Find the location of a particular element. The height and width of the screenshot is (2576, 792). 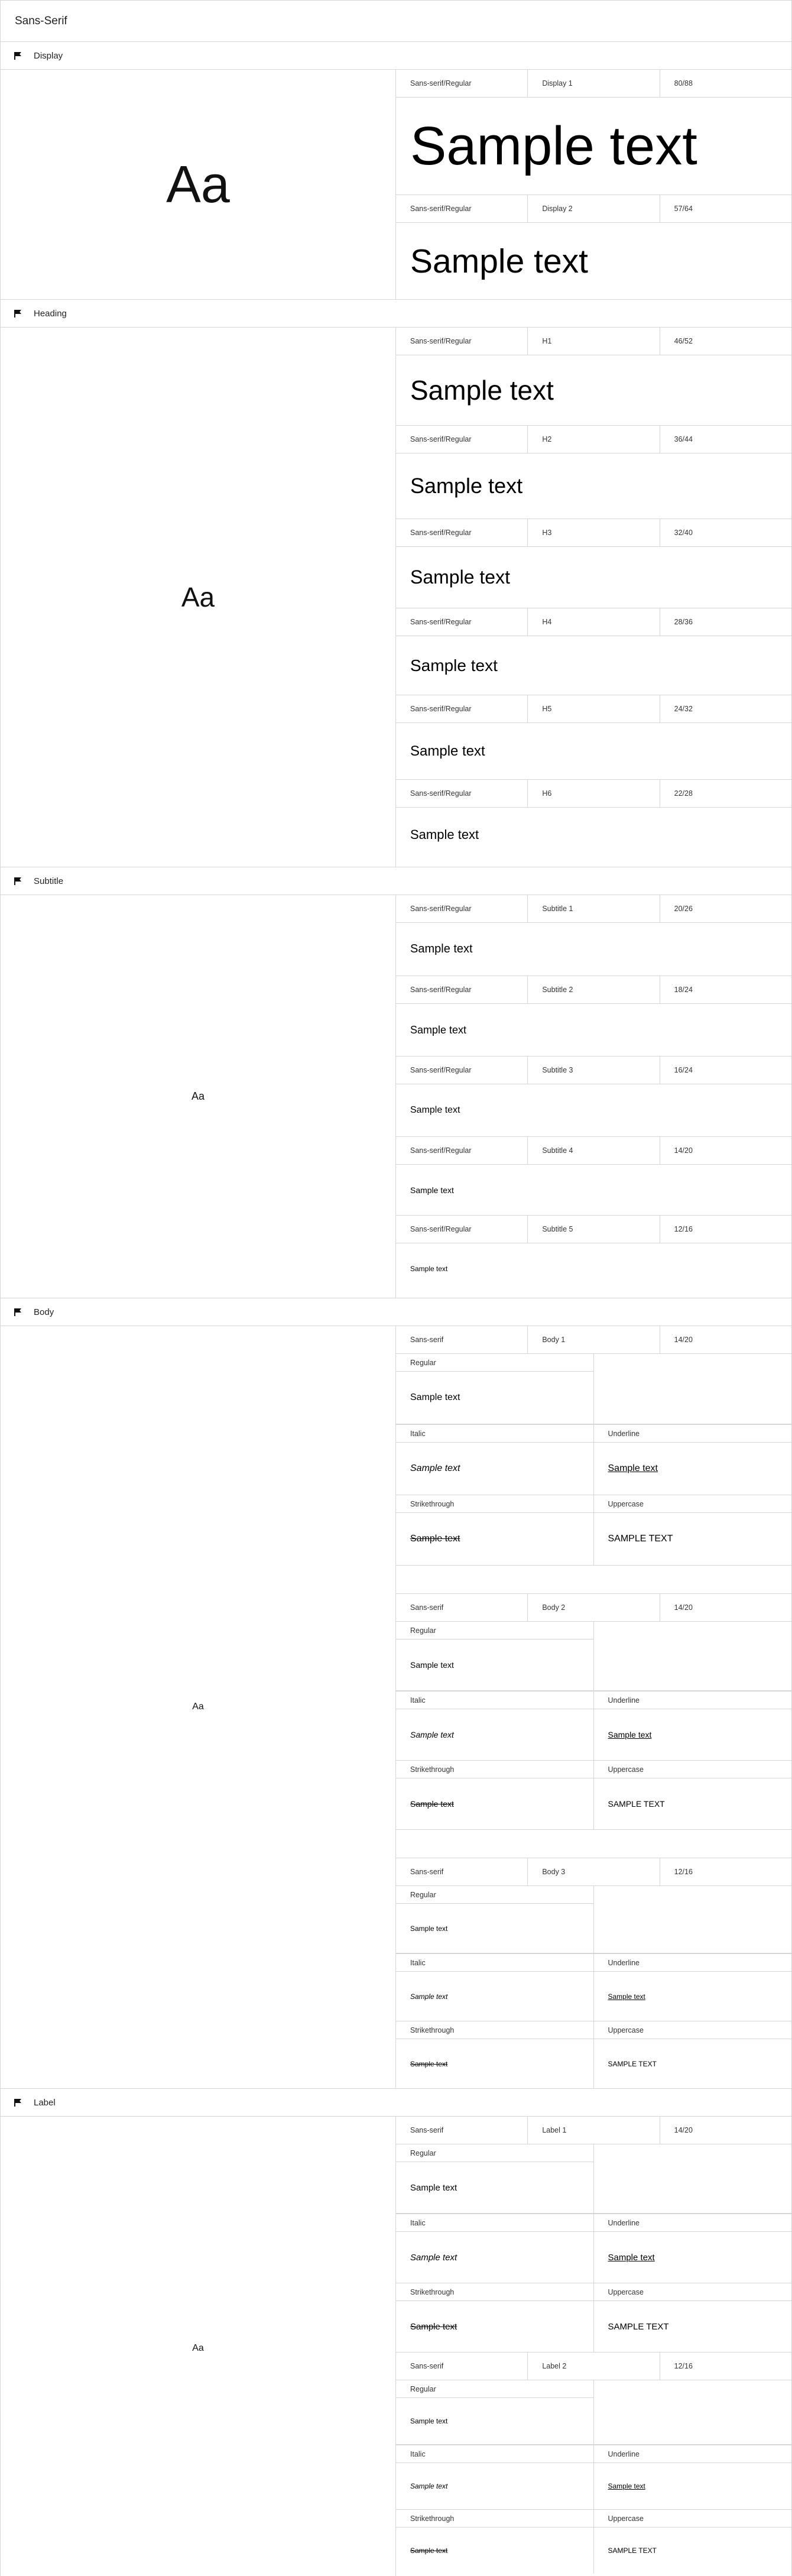

style-metrics: 12/16 is located at coordinates (683, 1229).